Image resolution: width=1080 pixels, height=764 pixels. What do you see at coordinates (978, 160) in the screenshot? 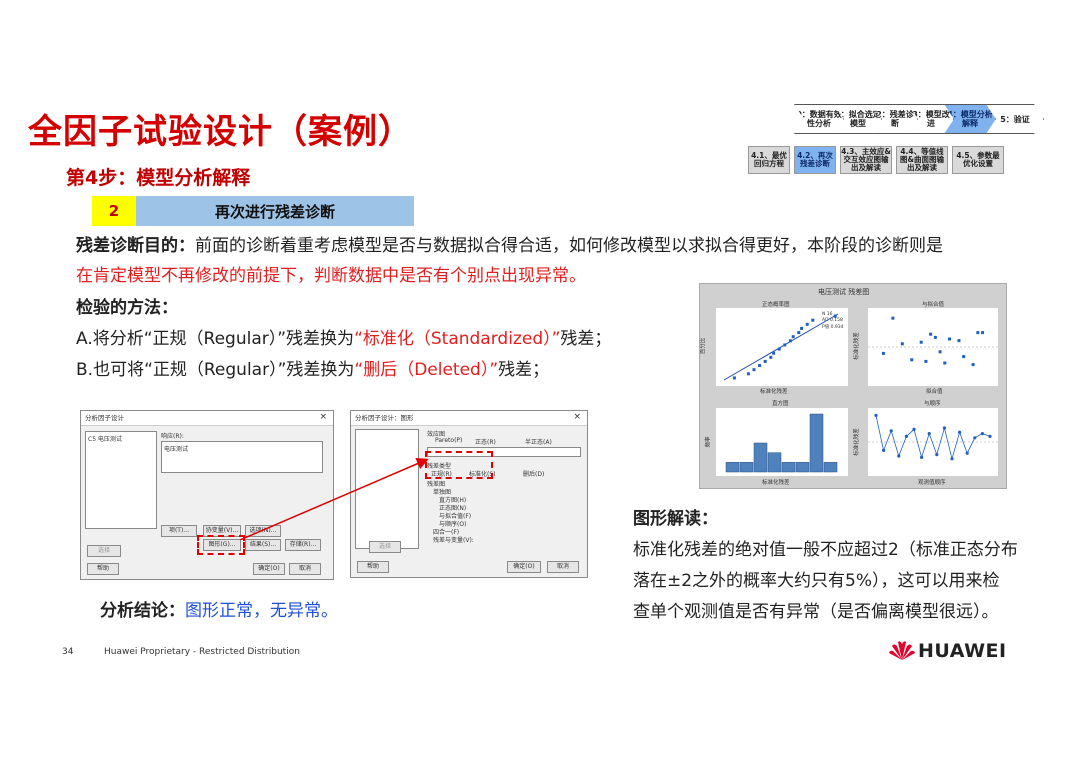
I see `substep-4-5: 4.5、参数最优化设置` at bounding box center [978, 160].